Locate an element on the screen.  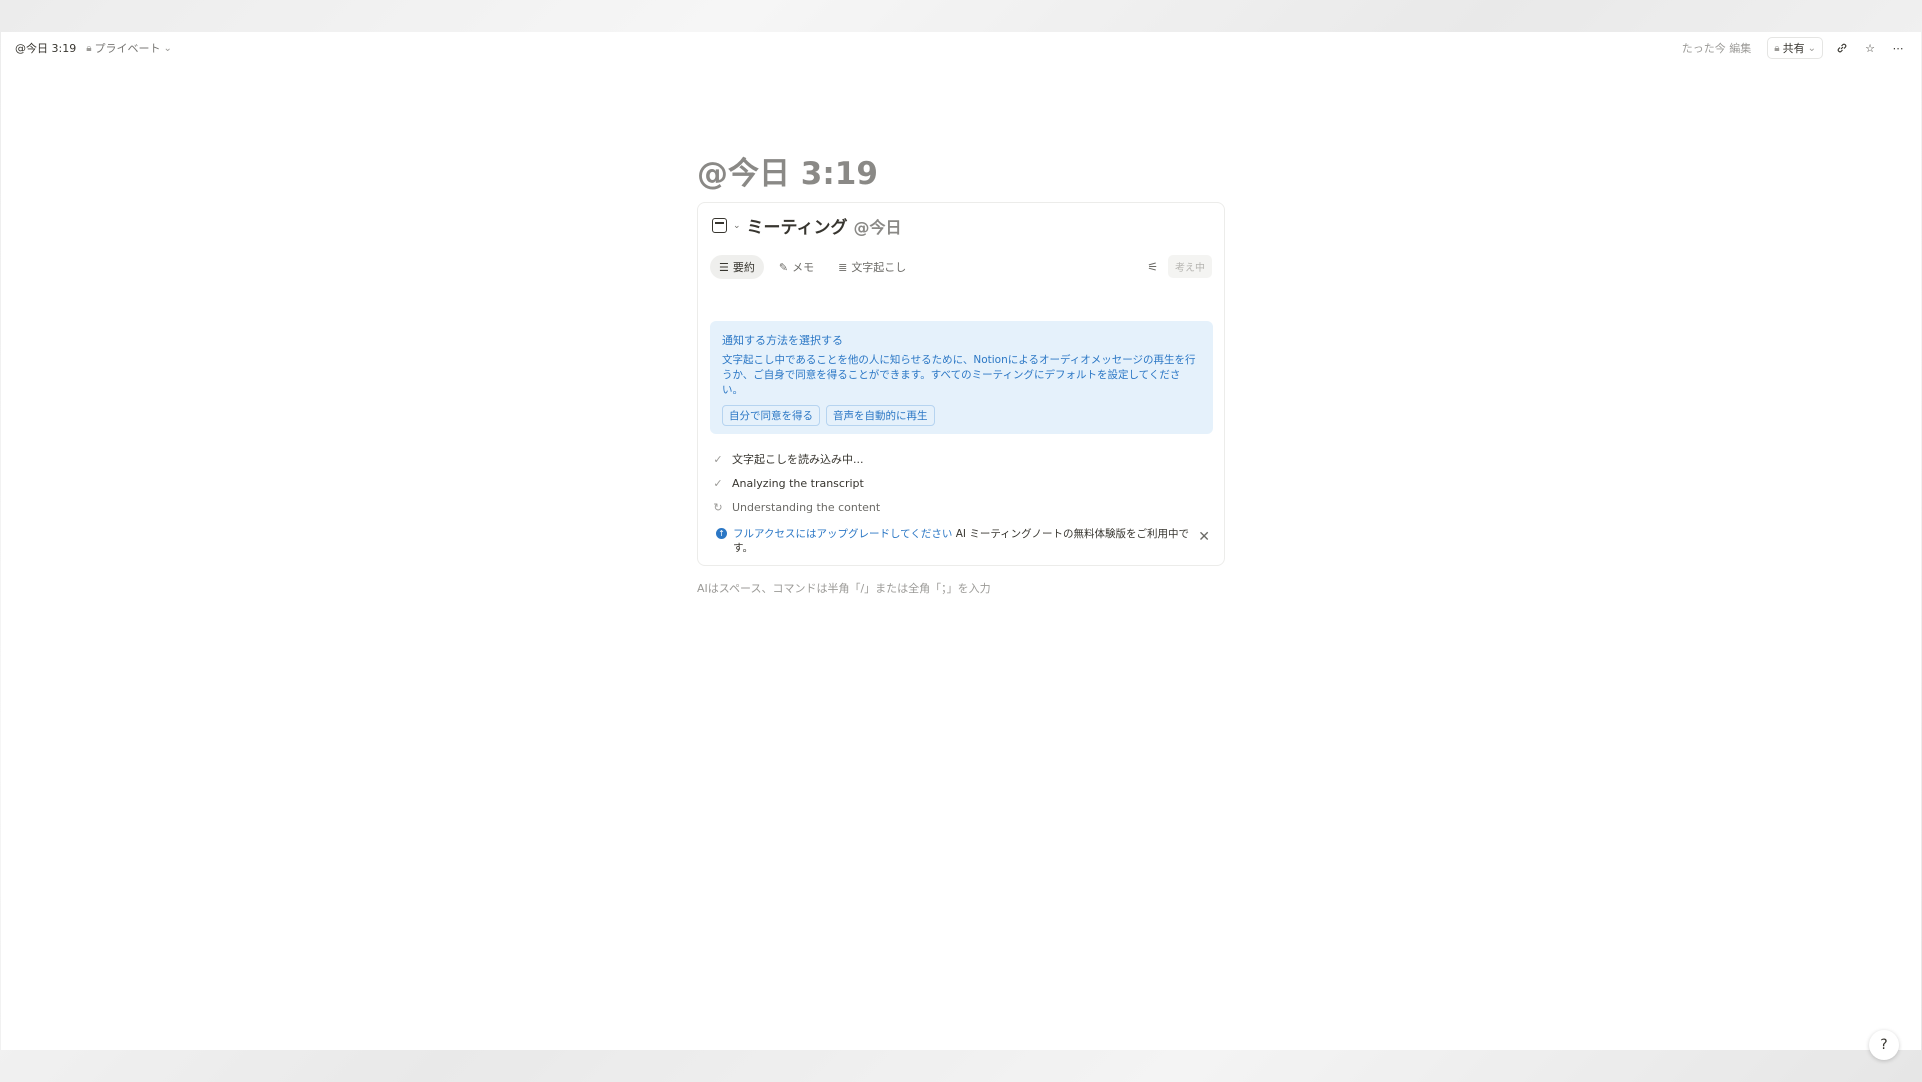
meeting-header: ⌄ ミーティング @今日 is located at coordinates (807, 225).